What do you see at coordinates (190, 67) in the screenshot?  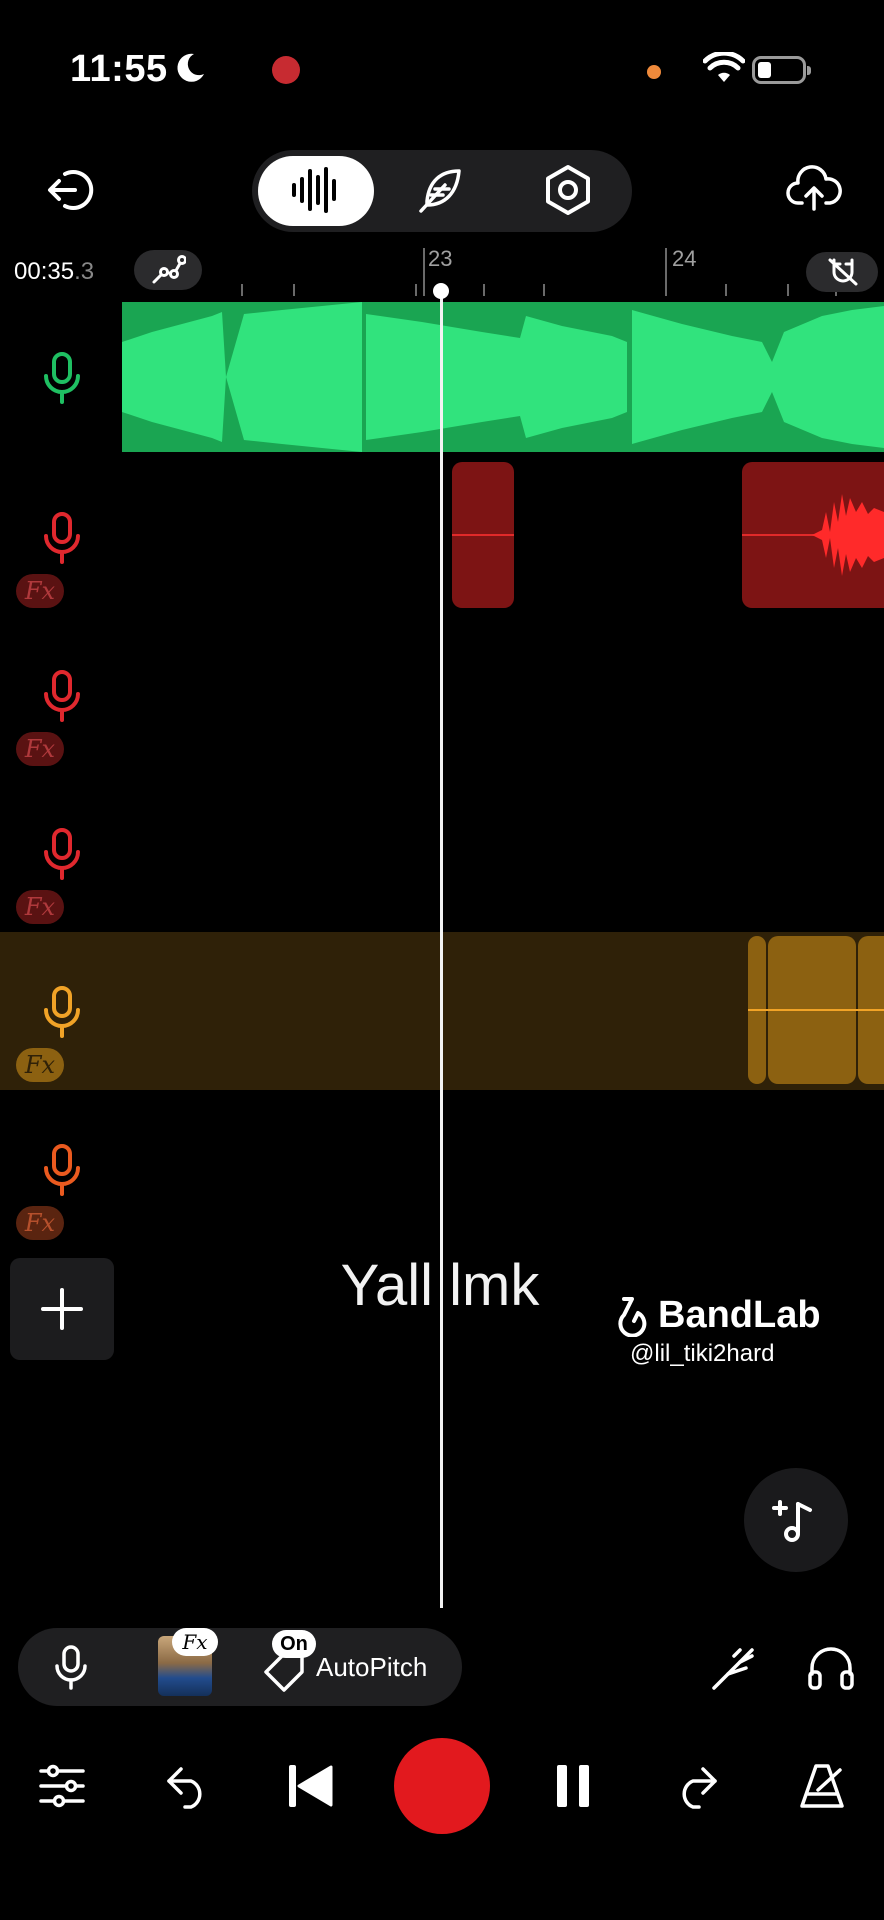 I see `moon-icon` at bounding box center [190, 67].